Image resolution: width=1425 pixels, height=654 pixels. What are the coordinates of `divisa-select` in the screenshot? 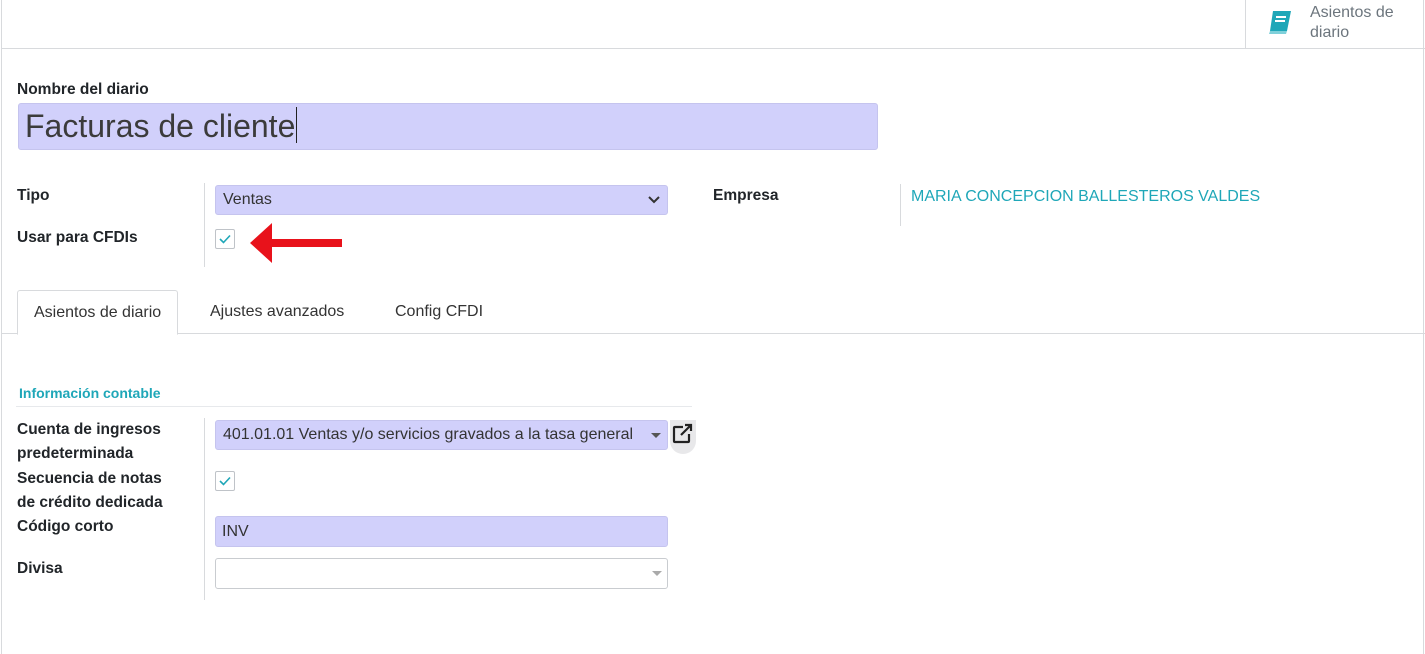 It's located at (441, 573).